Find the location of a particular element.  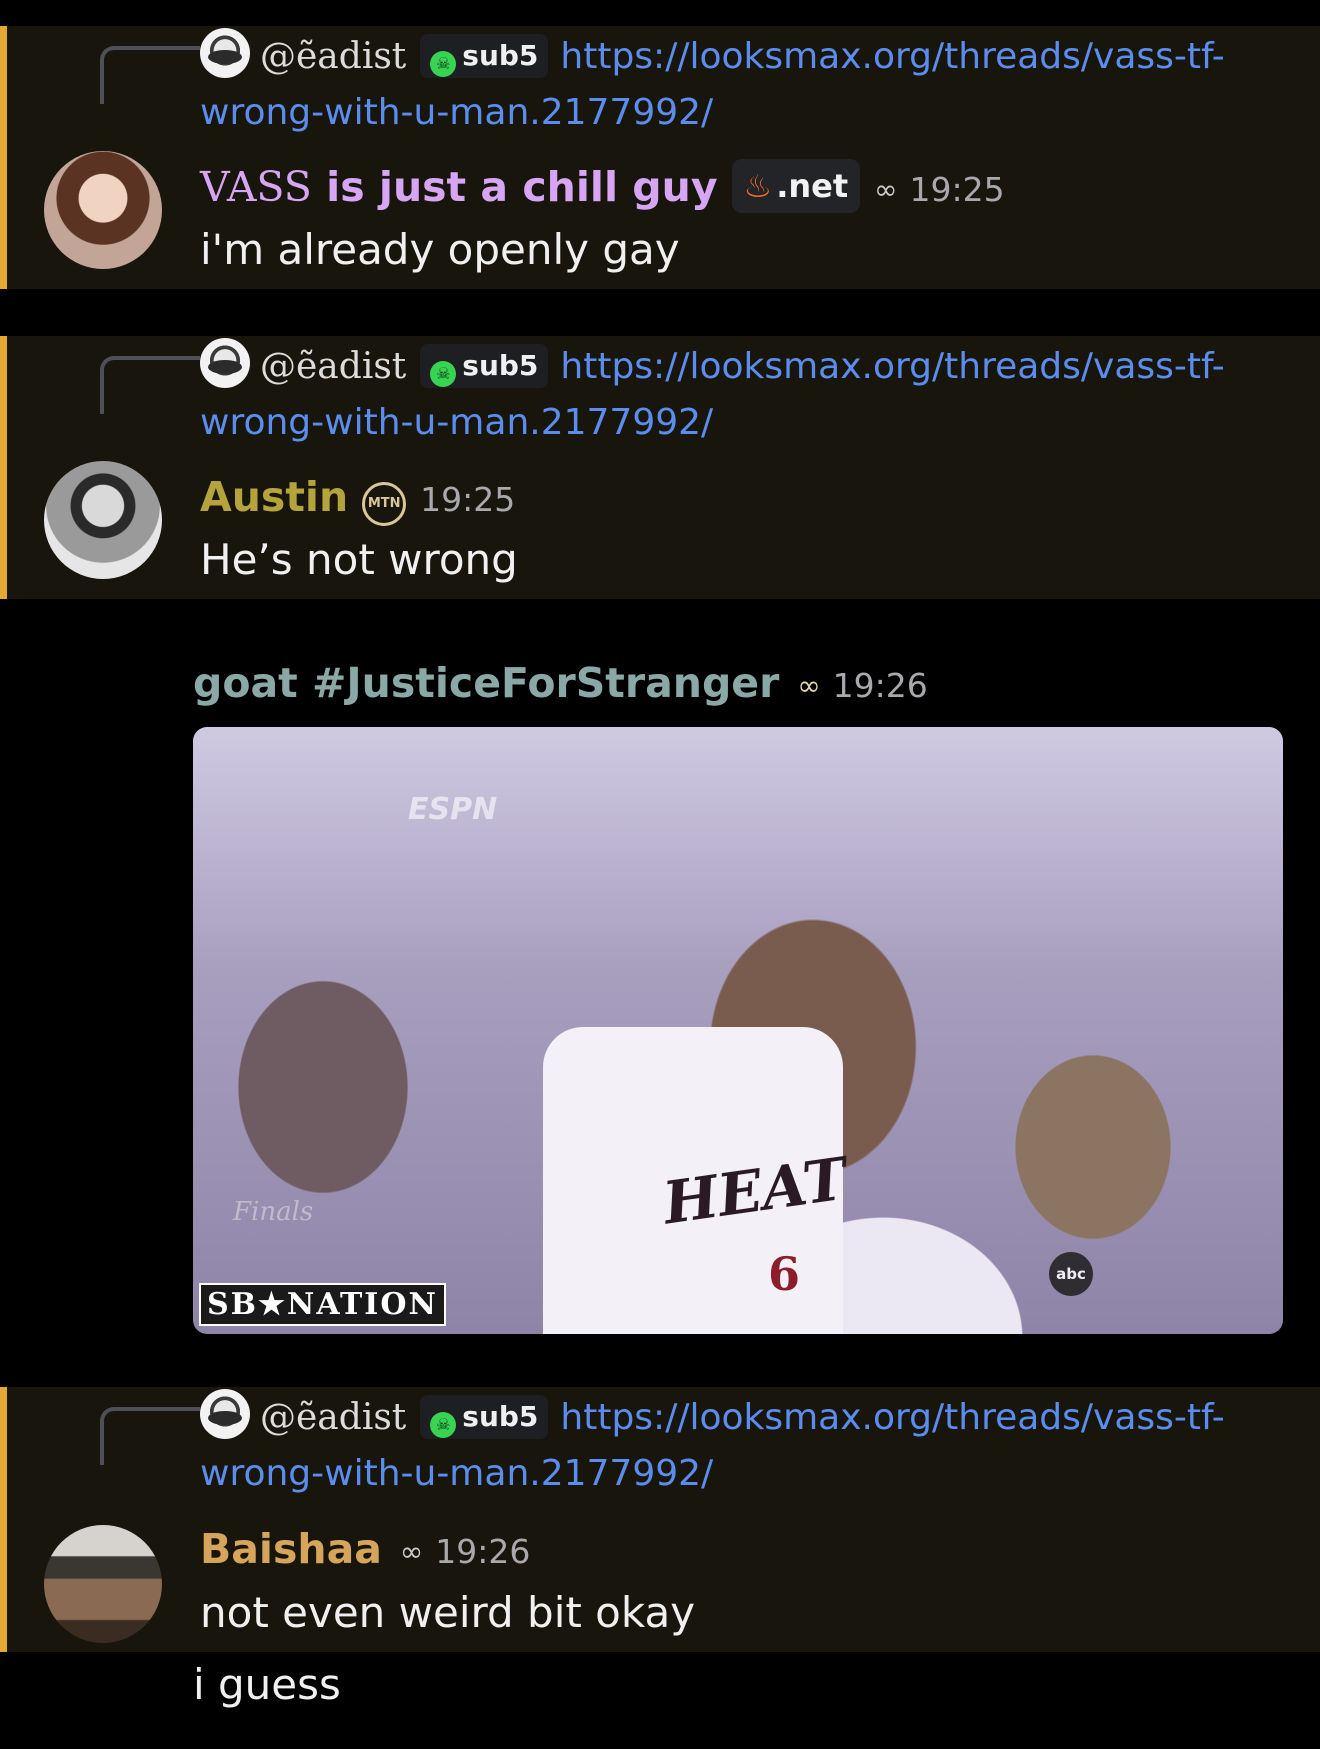

message-text: He’s not wrong is located at coordinates (359, 559).